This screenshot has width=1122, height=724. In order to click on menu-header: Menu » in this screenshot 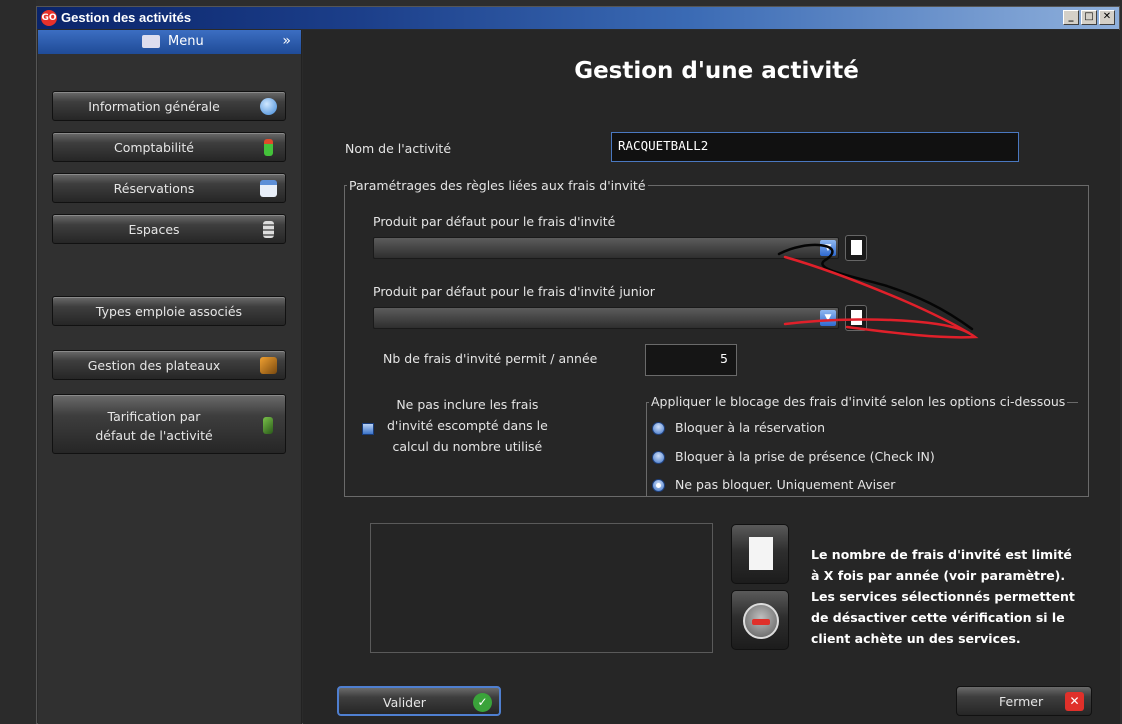, I will do `click(169, 42)`.